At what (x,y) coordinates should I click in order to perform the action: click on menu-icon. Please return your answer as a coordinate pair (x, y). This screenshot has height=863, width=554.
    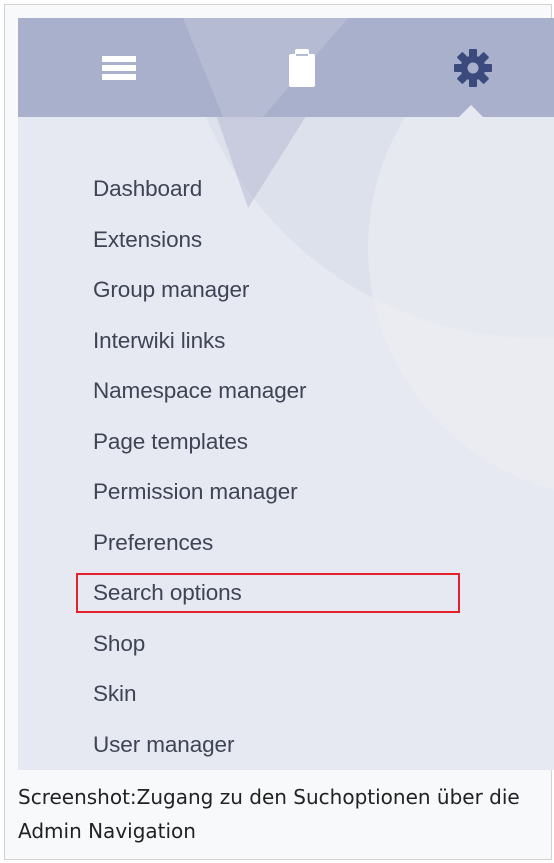
    Looking at the image, I should click on (119, 67).